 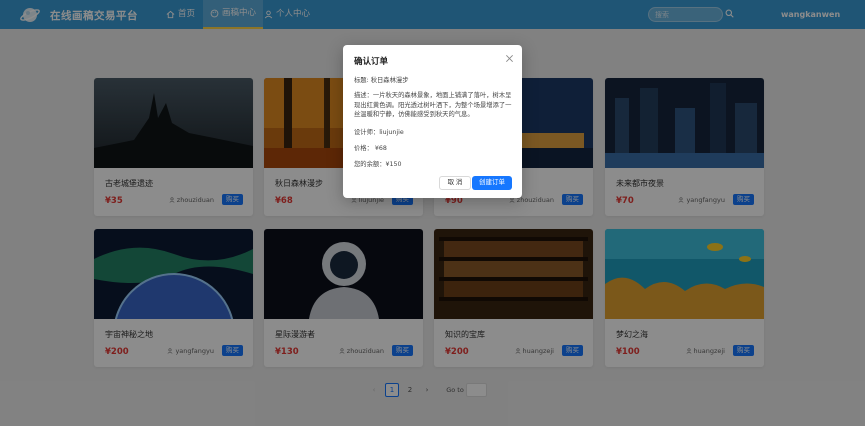 I want to click on order-title-line: 标题: 秋日森林漫步, so click(x=381, y=80).